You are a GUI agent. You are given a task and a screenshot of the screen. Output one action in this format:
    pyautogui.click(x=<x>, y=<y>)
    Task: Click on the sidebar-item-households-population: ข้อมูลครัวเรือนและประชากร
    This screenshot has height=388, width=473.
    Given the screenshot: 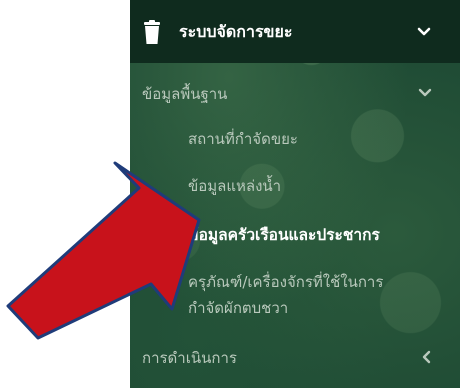 What is the action you would take?
    pyautogui.click(x=295, y=234)
    